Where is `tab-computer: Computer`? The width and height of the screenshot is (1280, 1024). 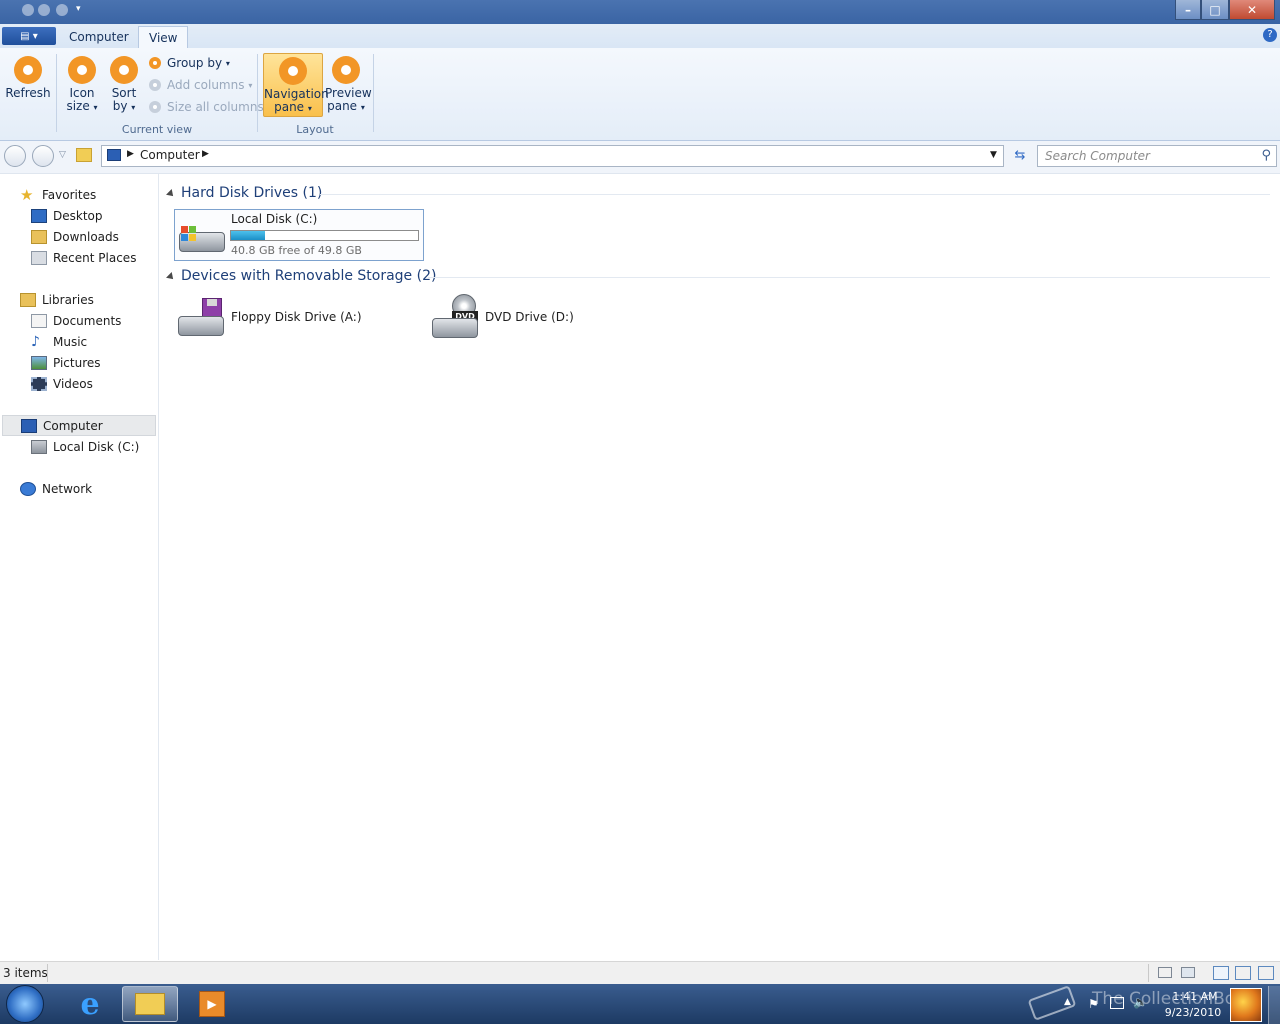
tab-computer: Computer is located at coordinates (99, 37).